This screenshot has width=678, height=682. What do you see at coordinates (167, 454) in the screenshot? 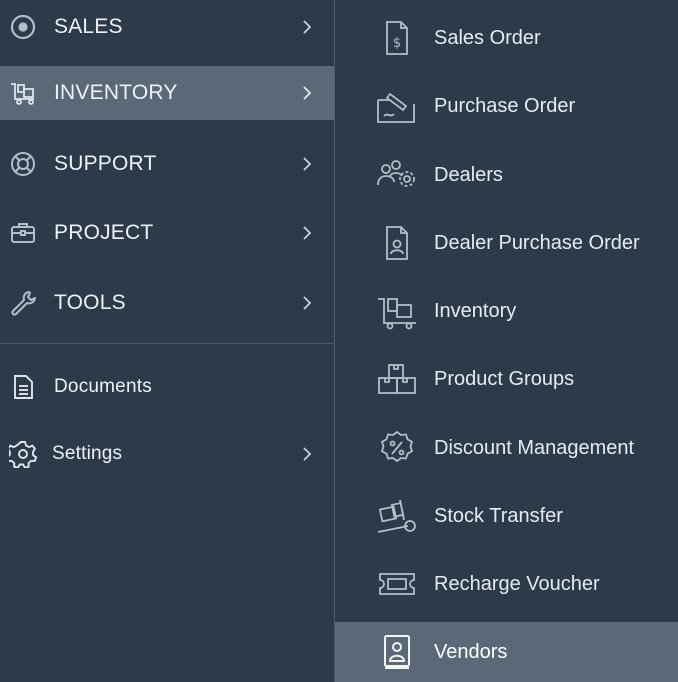
I see `sidebar-item-settings: Settings` at bounding box center [167, 454].